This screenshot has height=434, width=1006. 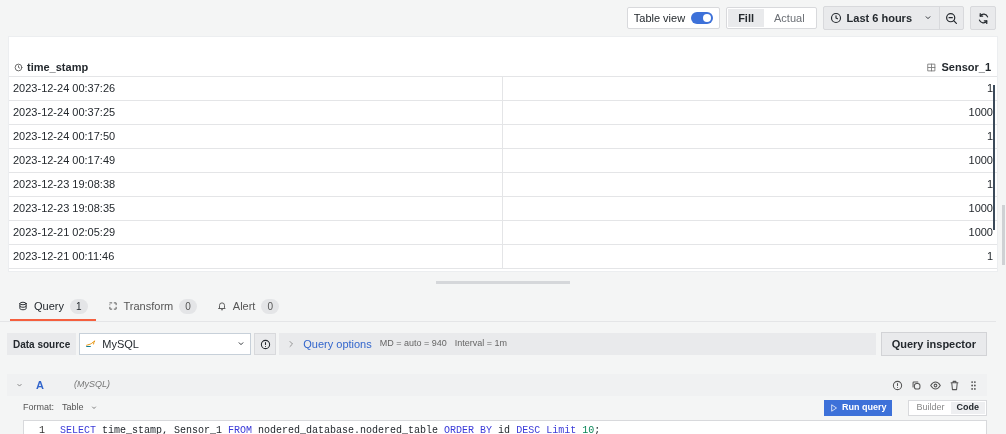 What do you see at coordinates (951, 18) in the screenshot?
I see `zoom-out-icon` at bounding box center [951, 18].